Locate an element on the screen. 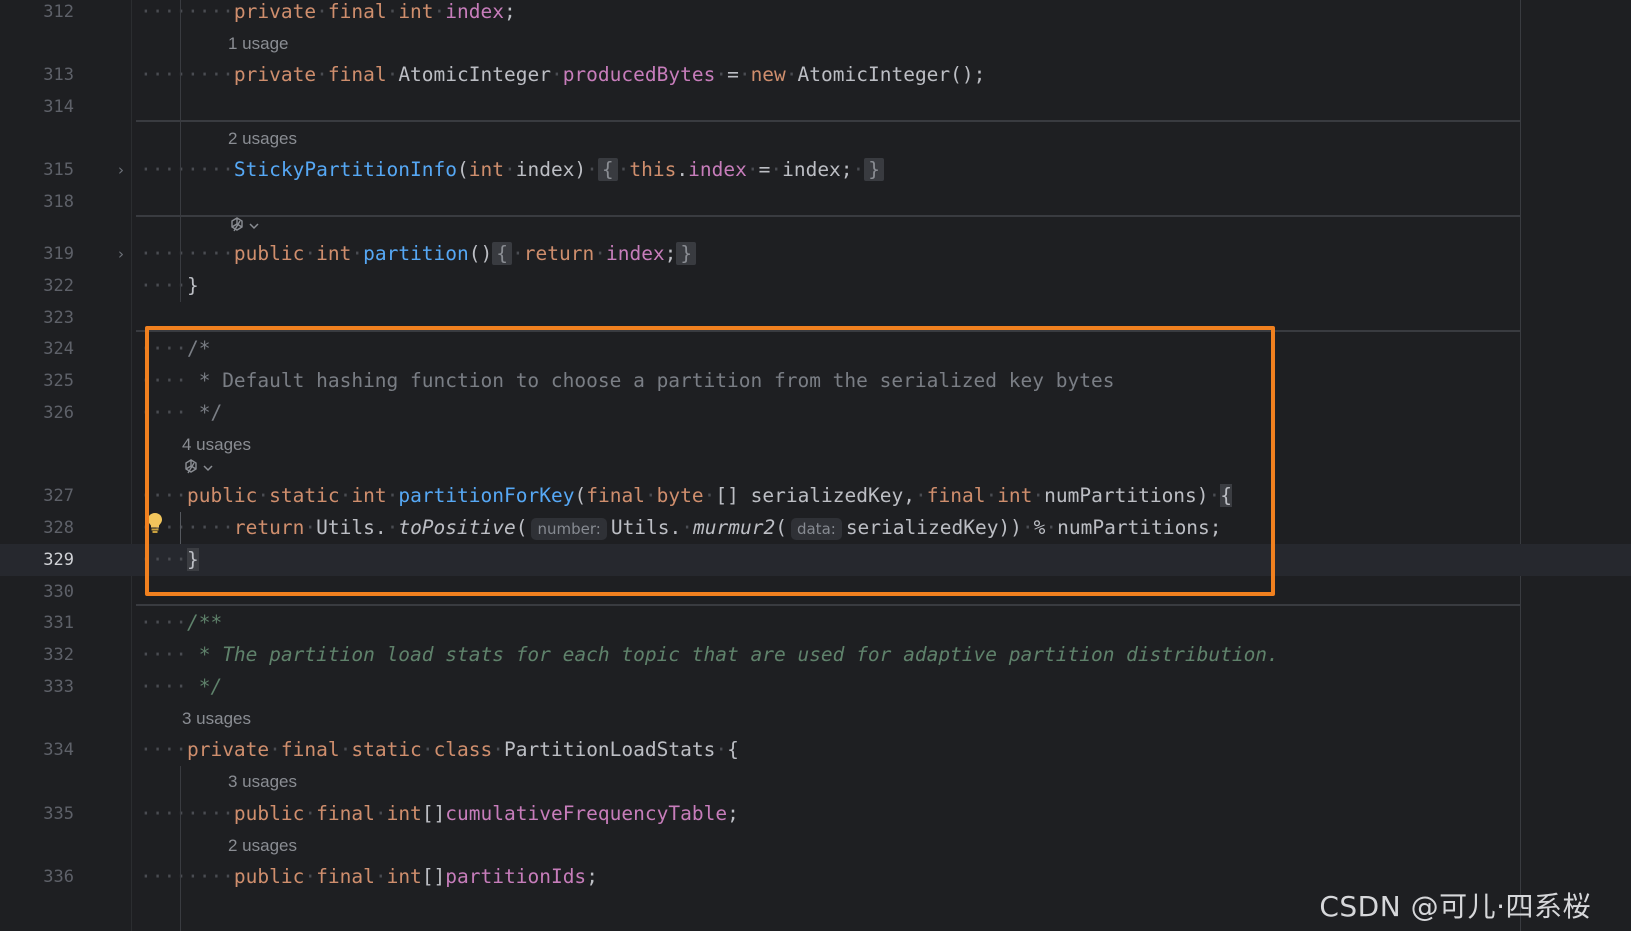  code-token: } is located at coordinates (192, 285).